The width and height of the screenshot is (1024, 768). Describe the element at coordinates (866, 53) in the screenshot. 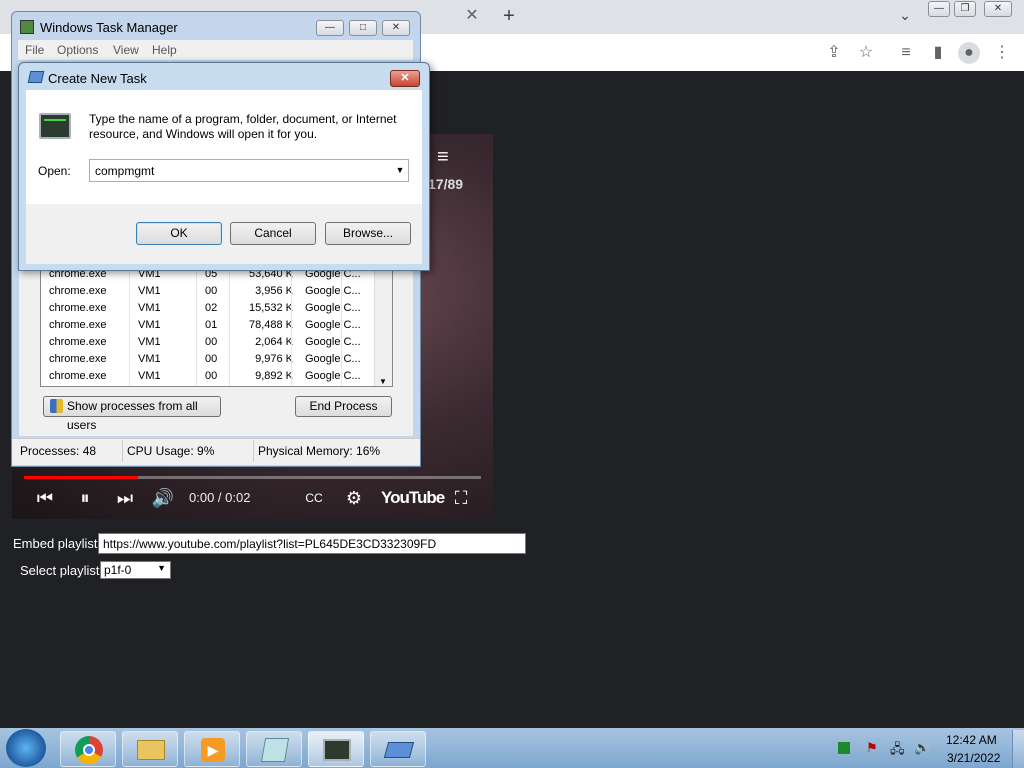

I see `bookmark-star-icon: ☆` at that location.